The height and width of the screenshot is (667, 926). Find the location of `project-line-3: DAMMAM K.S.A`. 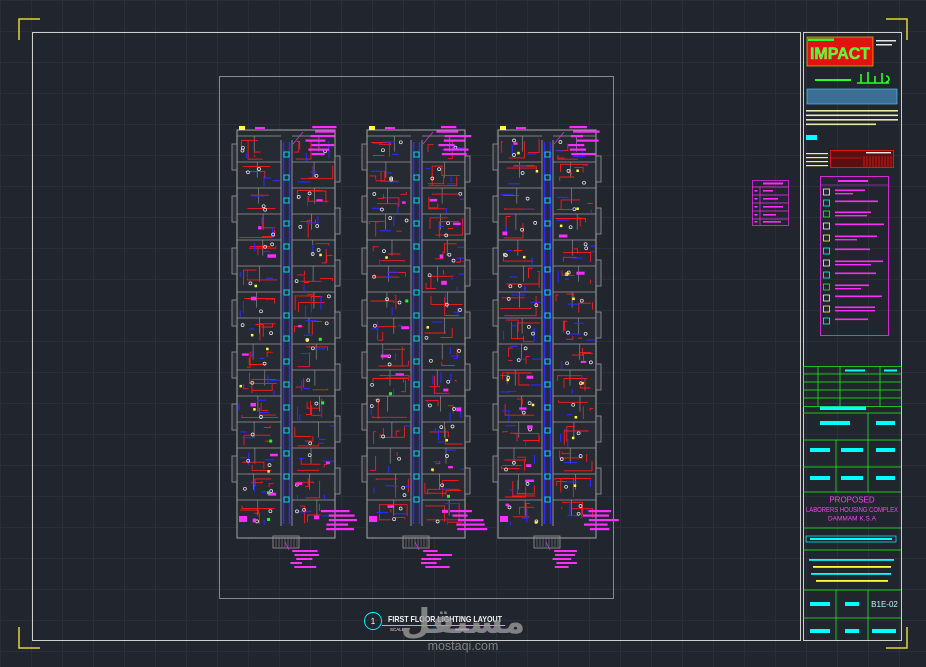

project-line-3: DAMMAM K.S.A is located at coordinates (852, 519).